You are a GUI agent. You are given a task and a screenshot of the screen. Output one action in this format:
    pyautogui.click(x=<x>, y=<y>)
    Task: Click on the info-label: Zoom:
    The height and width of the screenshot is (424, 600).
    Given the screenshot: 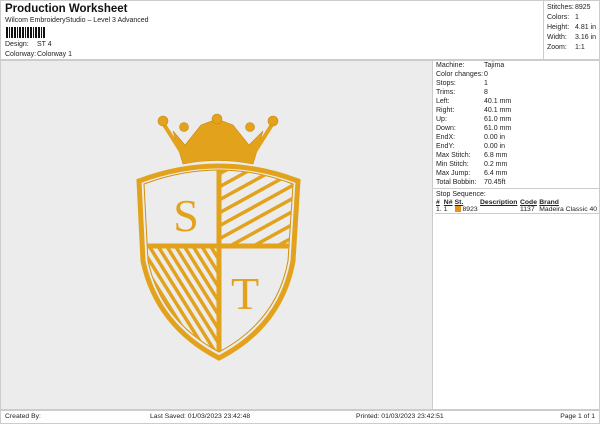 What is the action you would take?
    pyautogui.click(x=557, y=47)
    